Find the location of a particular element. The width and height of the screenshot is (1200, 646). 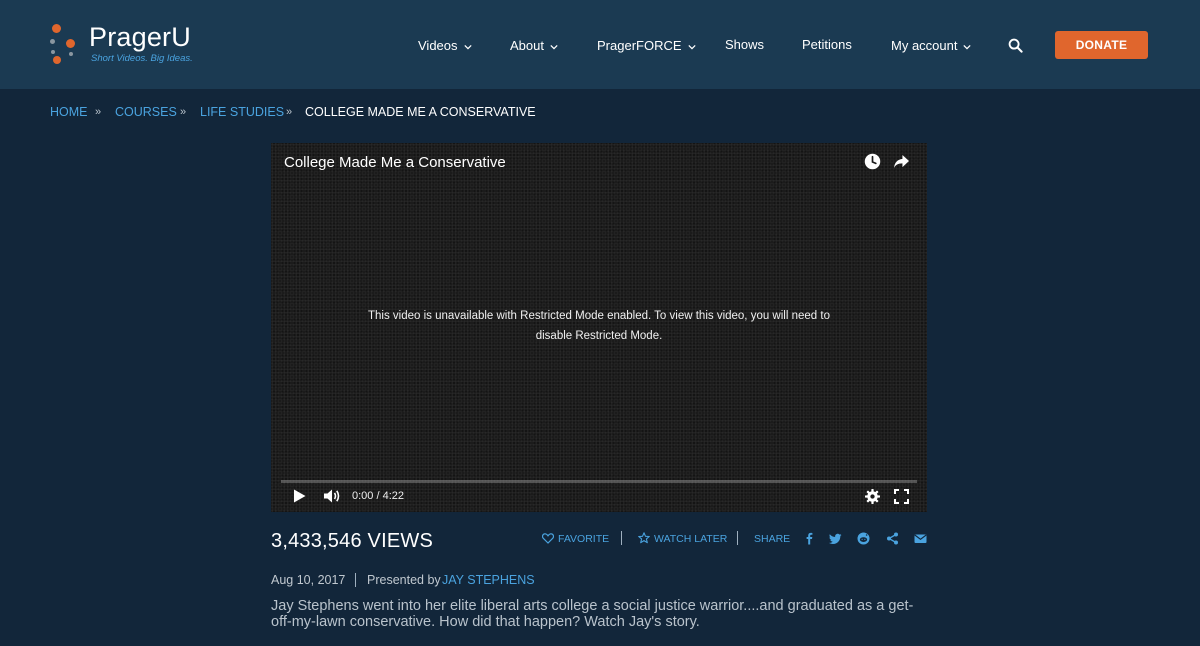

nav-shows: Shows is located at coordinates (744, 45).